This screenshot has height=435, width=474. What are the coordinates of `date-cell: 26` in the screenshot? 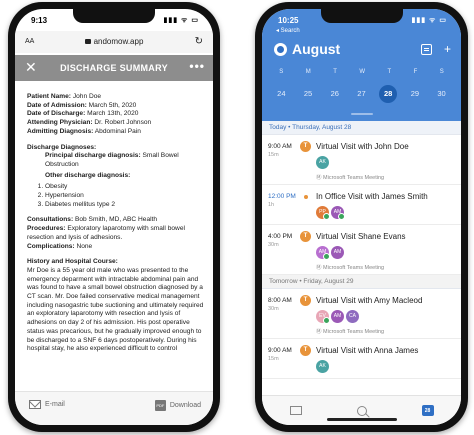 It's located at (335, 94).